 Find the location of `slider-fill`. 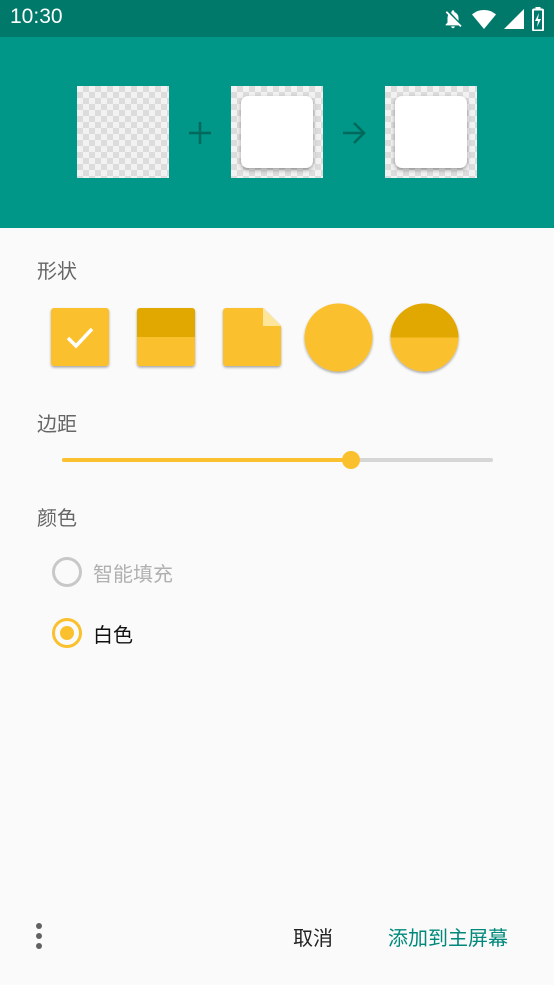

slider-fill is located at coordinates (206, 460).